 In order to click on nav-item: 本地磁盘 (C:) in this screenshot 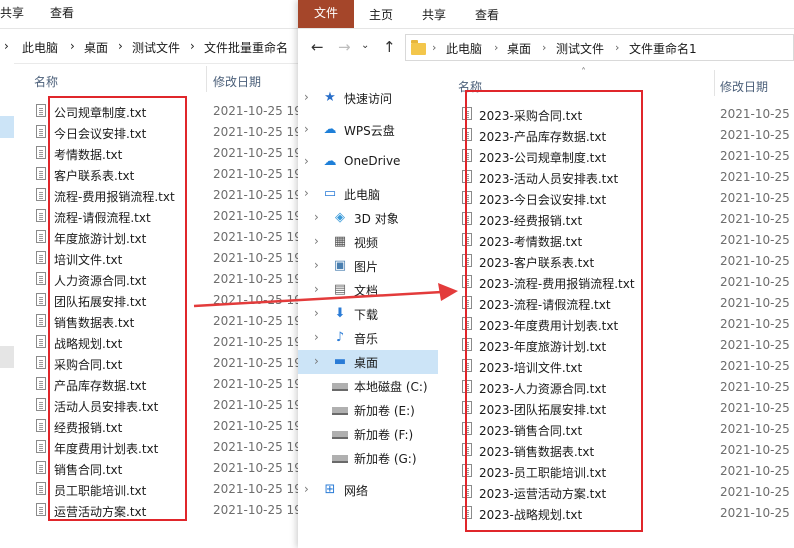, I will do `click(368, 386)`.